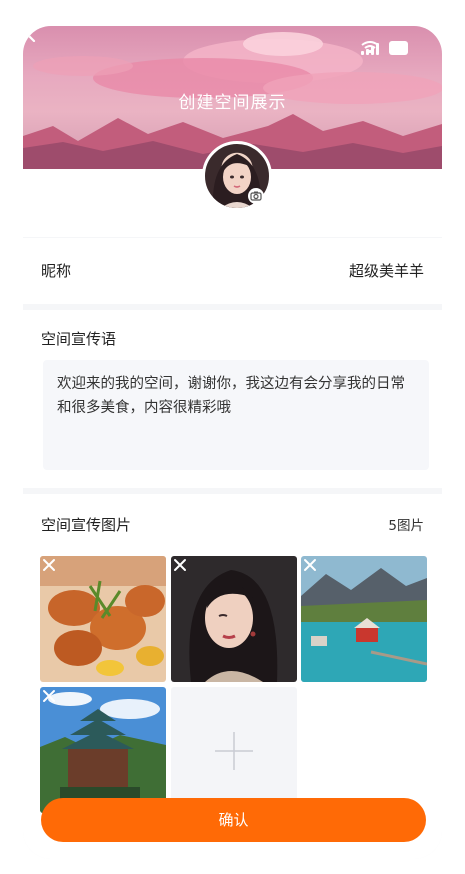 The height and width of the screenshot is (874, 465). What do you see at coordinates (79, 339) in the screenshot?
I see `slogan-label: 空间宣传语` at bounding box center [79, 339].